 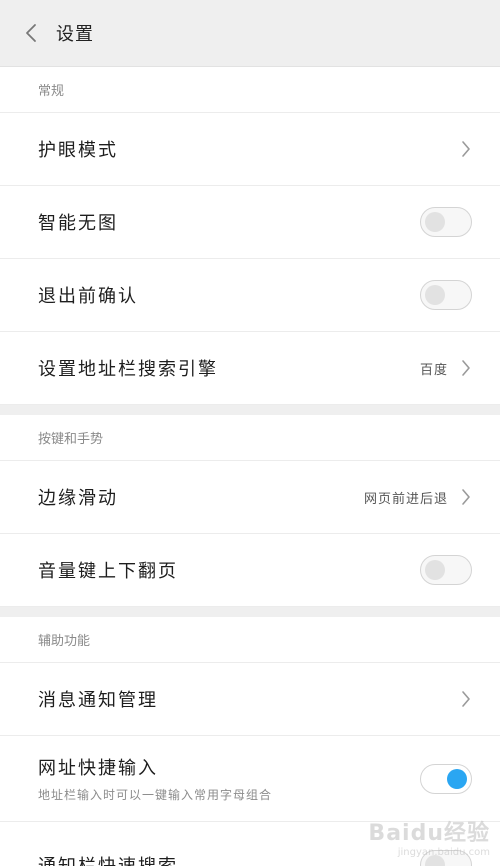 What do you see at coordinates (250, 570) in the screenshot?
I see `setting-volume-key-paging: 音量键上下翻页` at bounding box center [250, 570].